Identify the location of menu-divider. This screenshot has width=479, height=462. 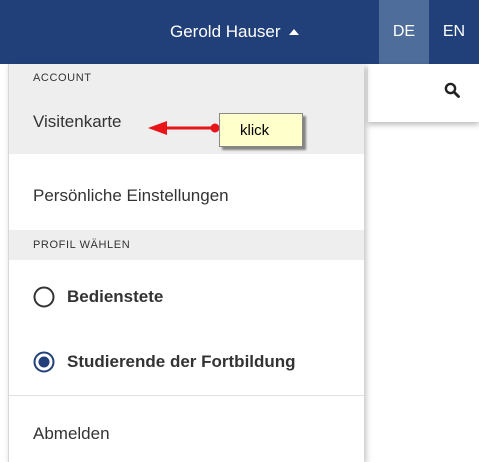
(186, 395).